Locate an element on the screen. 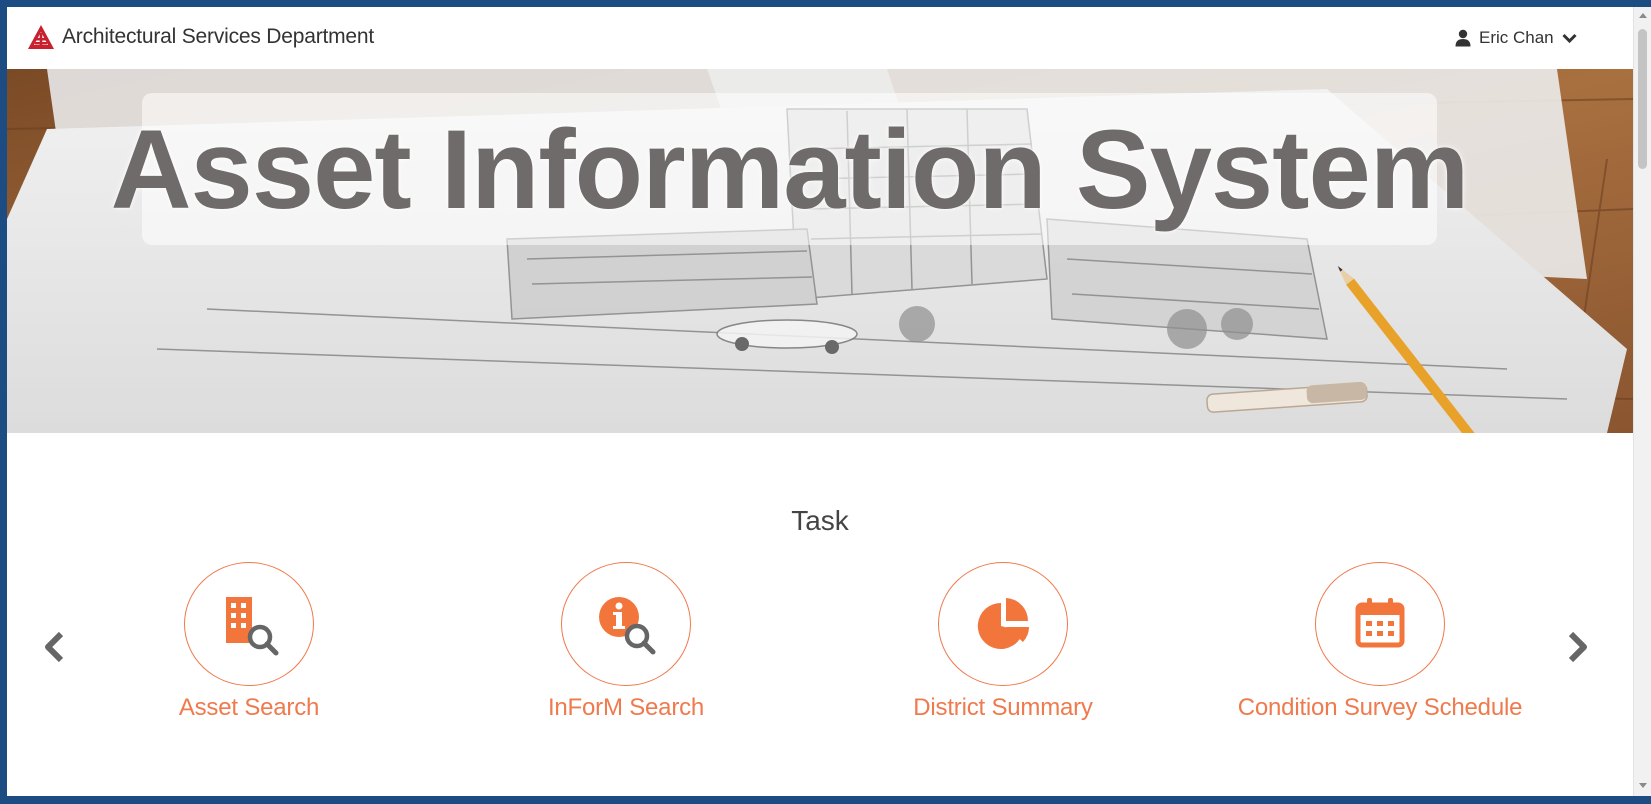  user-menu-dropdown: Eric Chan is located at coordinates (1516, 38).